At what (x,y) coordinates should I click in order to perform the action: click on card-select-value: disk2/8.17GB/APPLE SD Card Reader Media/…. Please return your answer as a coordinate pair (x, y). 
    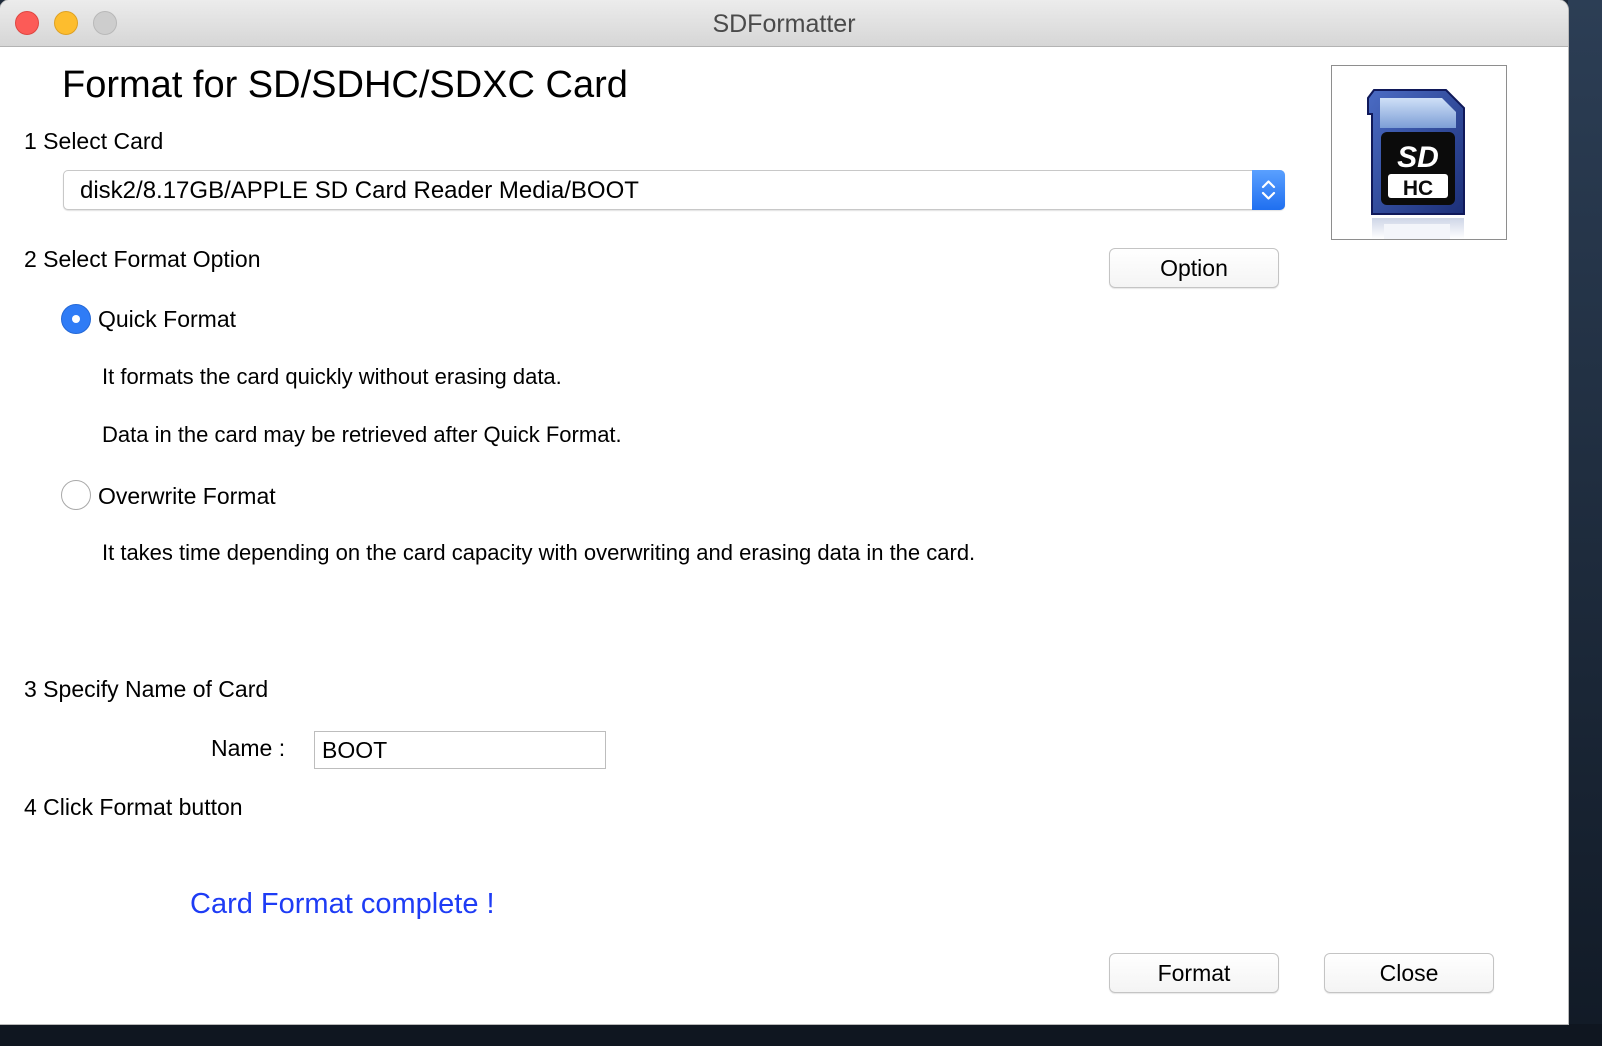
    Looking at the image, I should click on (359, 190).